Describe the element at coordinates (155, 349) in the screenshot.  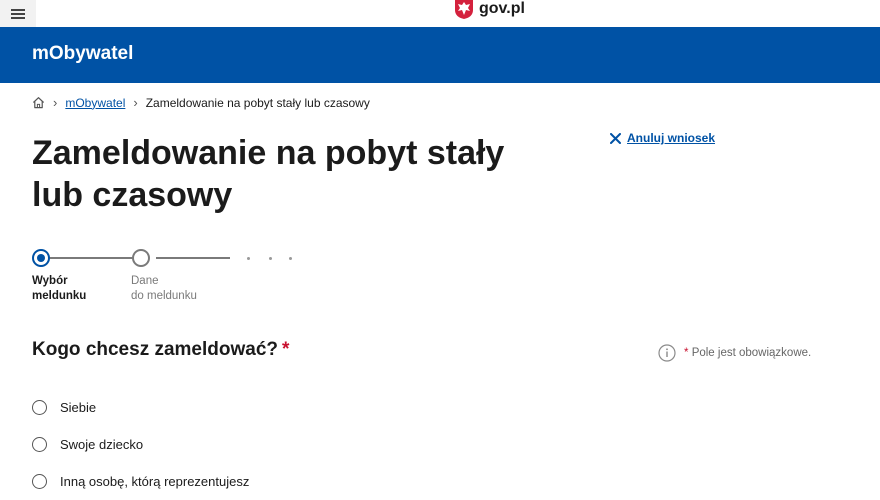
I see `question-text: Kogo chcesz zameldować?` at that location.